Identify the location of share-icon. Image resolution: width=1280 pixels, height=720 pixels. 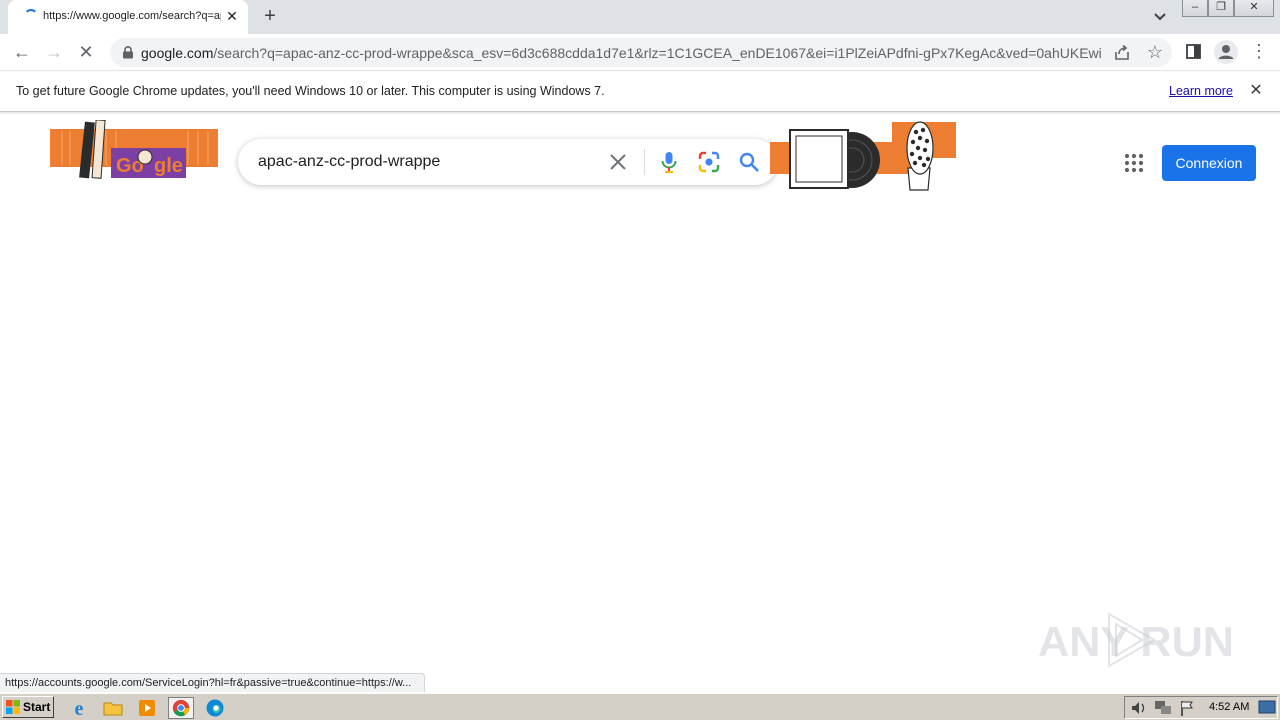
(1122, 53).